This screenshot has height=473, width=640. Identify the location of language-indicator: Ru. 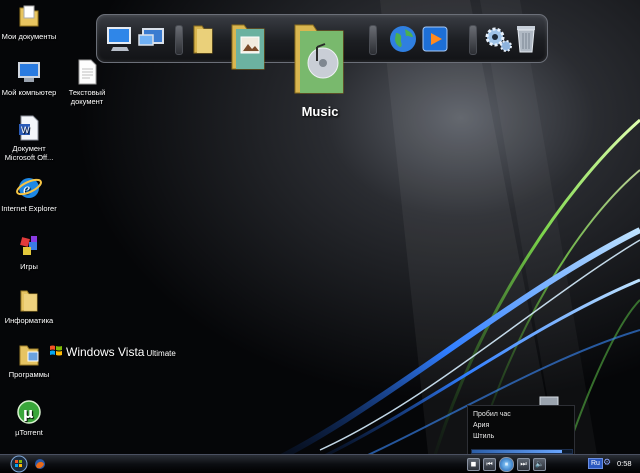
(595, 463).